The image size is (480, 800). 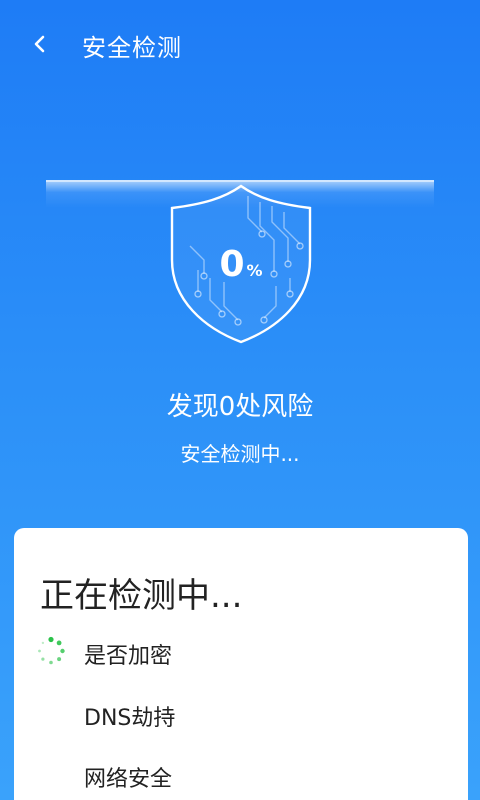 What do you see at coordinates (128, 656) in the screenshot?
I see `check-item-encryption: 是否加密` at bounding box center [128, 656].